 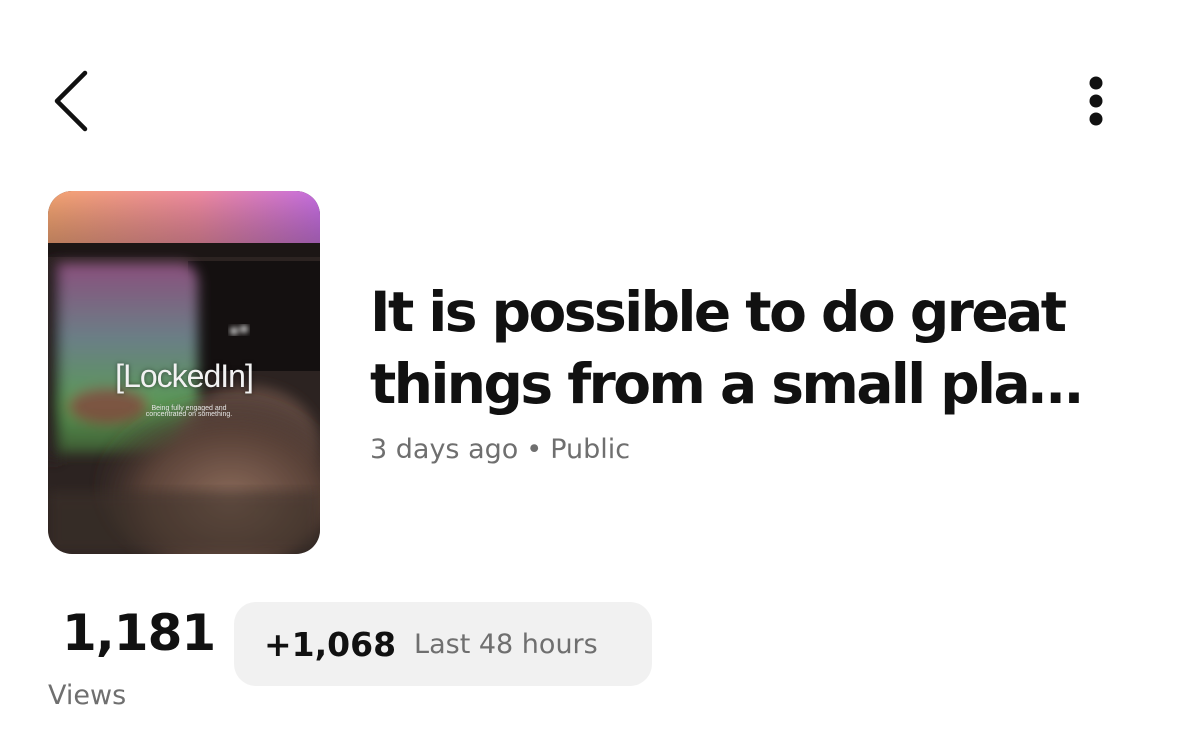 I want to click on views-delta-period: Last 48 hours, so click(x=506, y=644).